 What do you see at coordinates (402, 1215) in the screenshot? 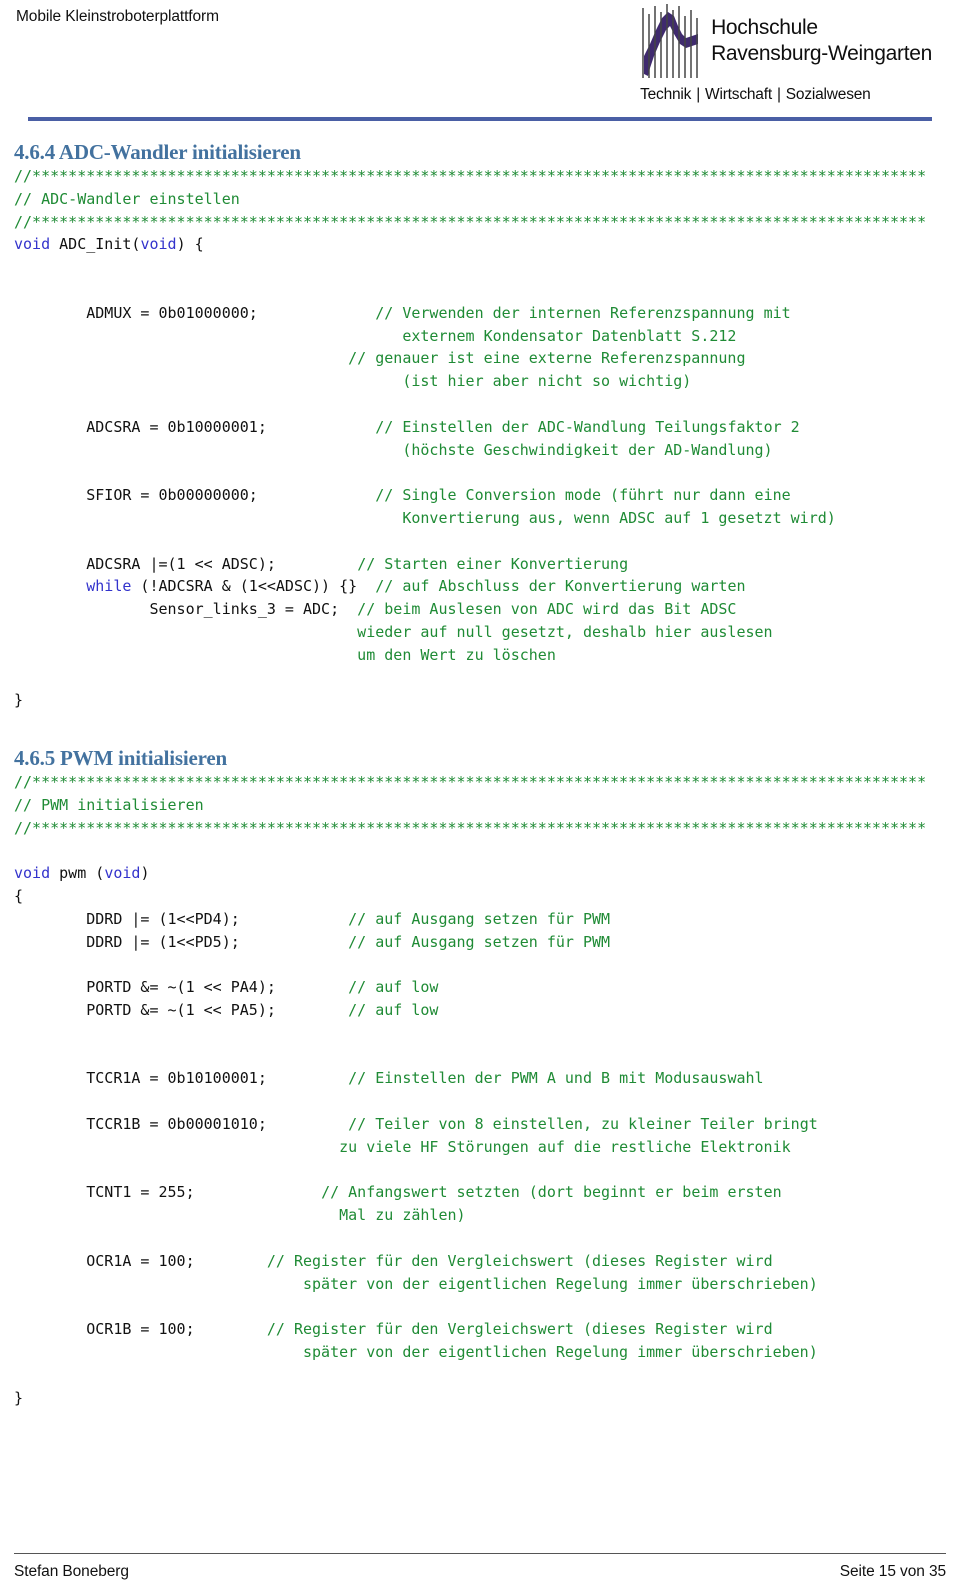
I see `comment-tcnt1-2: Mal zu zählen)` at bounding box center [402, 1215].